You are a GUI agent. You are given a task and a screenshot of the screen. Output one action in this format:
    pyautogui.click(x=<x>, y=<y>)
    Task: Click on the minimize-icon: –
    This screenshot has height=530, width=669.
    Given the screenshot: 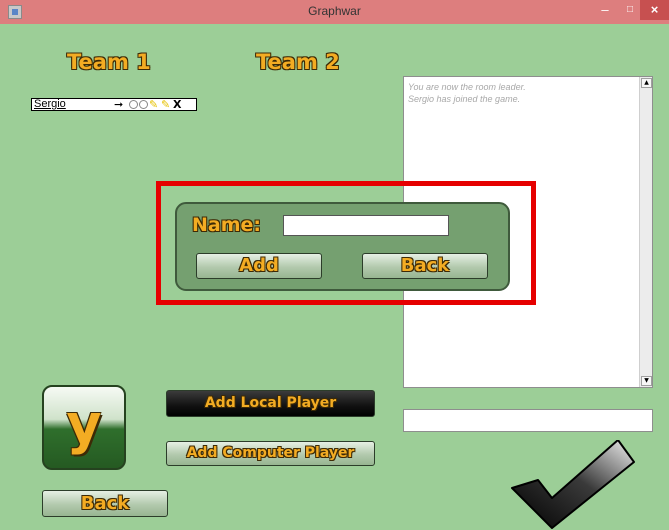 What is the action you would take?
    pyautogui.click(x=605, y=10)
    